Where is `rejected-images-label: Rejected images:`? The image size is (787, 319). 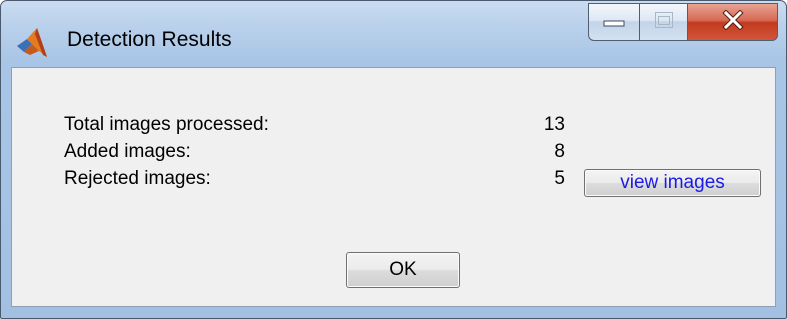 rejected-images-label: Rejected images: is located at coordinates (137, 178).